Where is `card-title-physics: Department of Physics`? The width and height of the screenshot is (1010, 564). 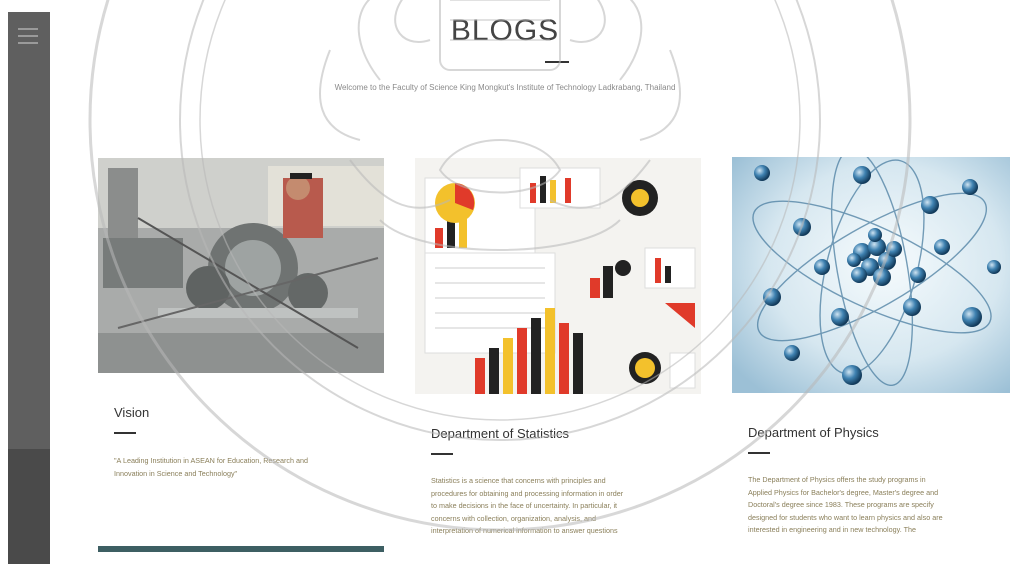 card-title-physics: Department of Physics is located at coordinates (813, 432).